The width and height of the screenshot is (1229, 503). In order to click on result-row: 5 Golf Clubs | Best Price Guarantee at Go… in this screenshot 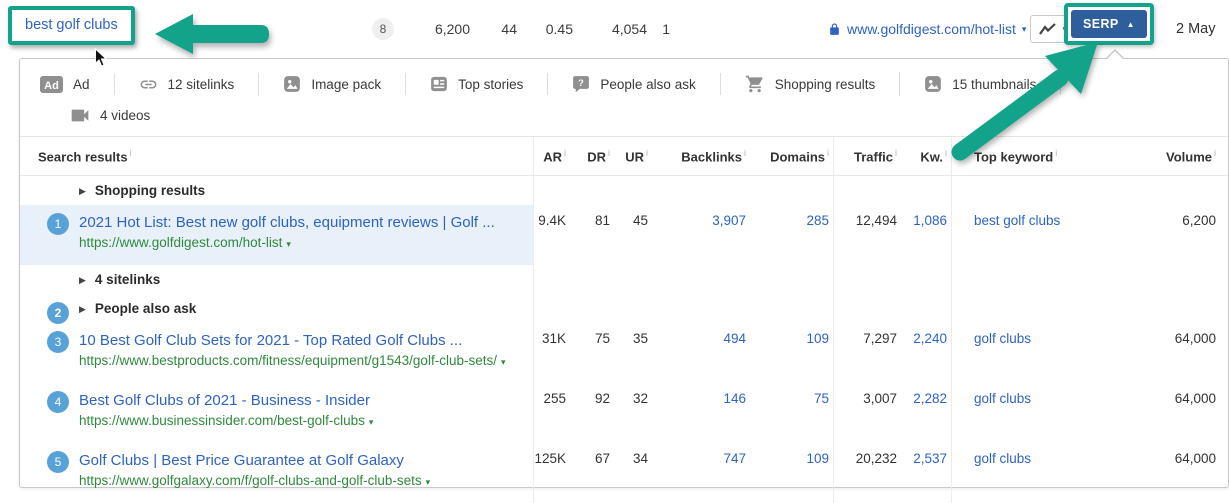, I will do `click(624, 473)`.